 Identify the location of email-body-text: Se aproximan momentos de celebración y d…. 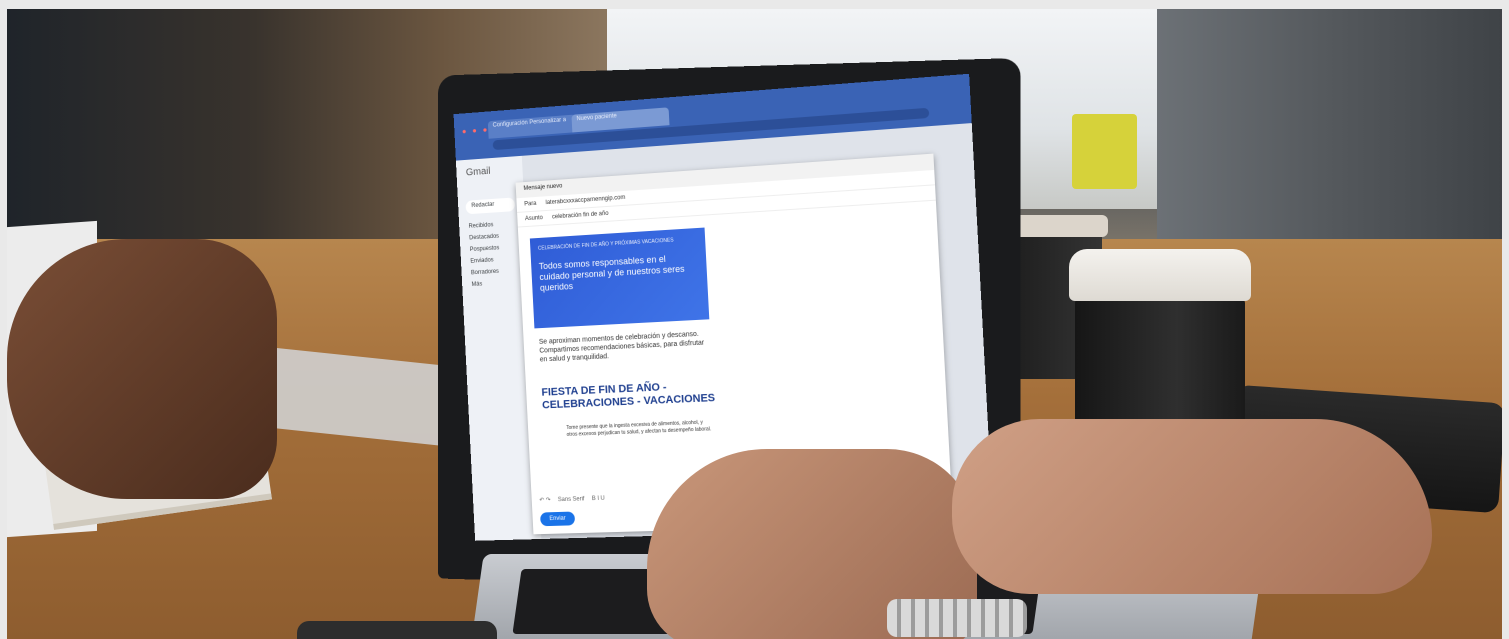
(621, 347).